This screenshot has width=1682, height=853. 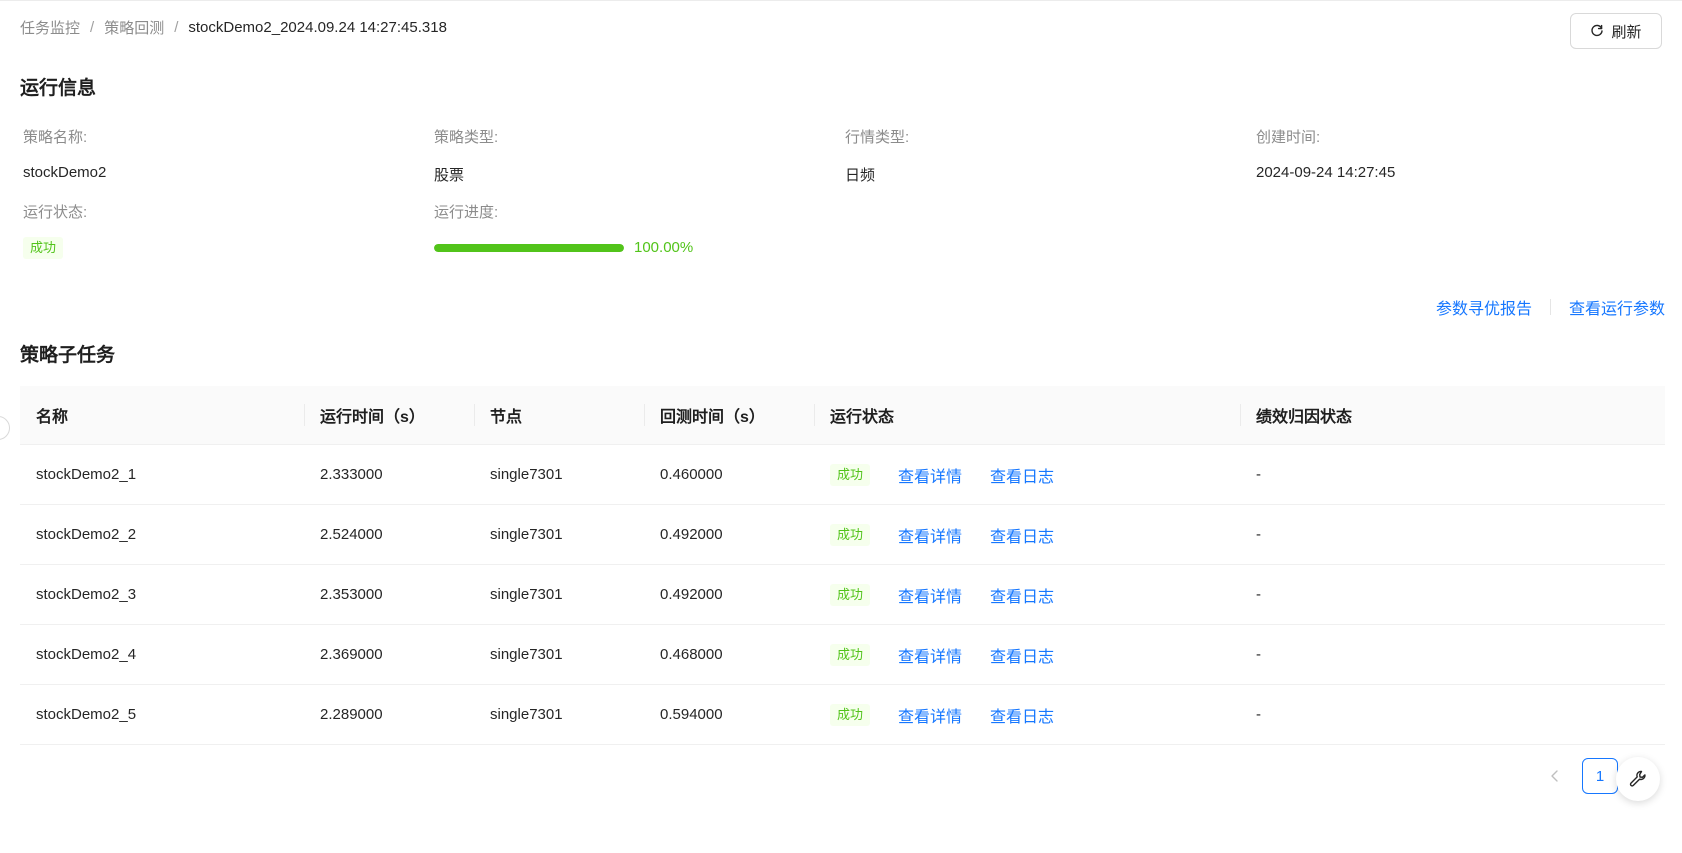 I want to click on report-actions: 参数寻优报告 查看运行参数, so click(x=1550, y=307).